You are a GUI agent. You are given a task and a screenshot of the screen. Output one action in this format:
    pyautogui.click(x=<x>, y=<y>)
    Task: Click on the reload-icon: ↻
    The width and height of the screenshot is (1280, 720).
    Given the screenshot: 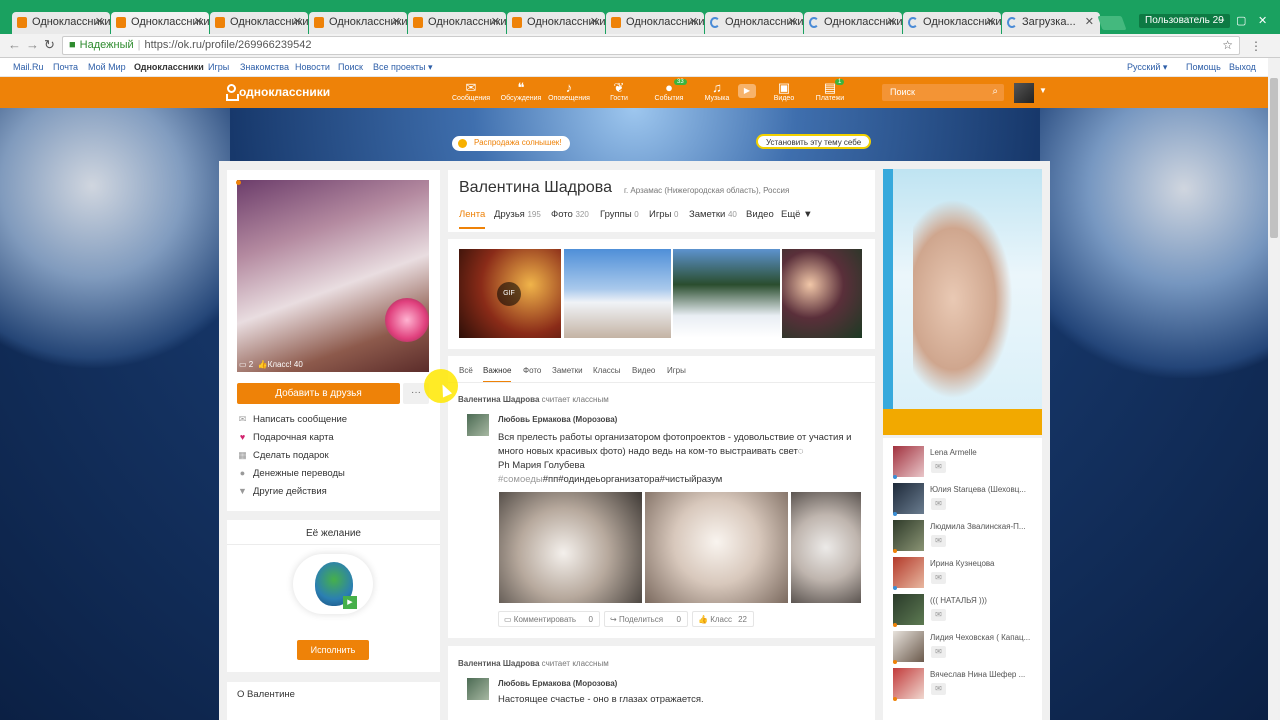 What is the action you would take?
    pyautogui.click(x=49, y=45)
    